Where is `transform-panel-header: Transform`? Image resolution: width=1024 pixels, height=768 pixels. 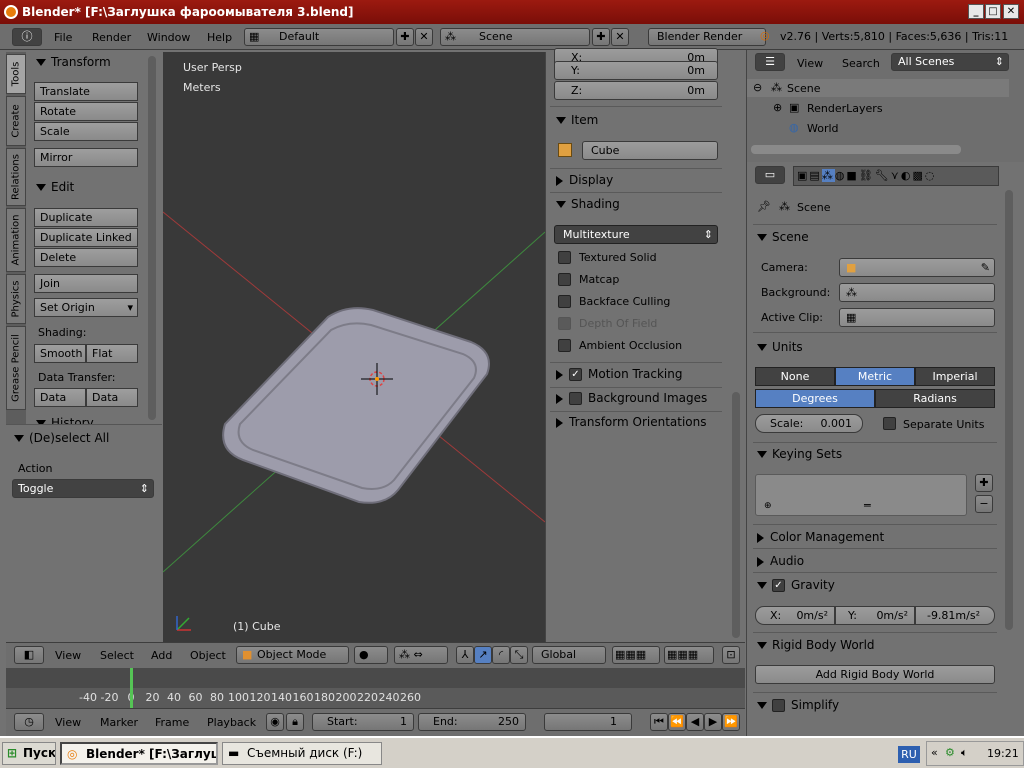 transform-panel-header: Transform is located at coordinates (73, 62).